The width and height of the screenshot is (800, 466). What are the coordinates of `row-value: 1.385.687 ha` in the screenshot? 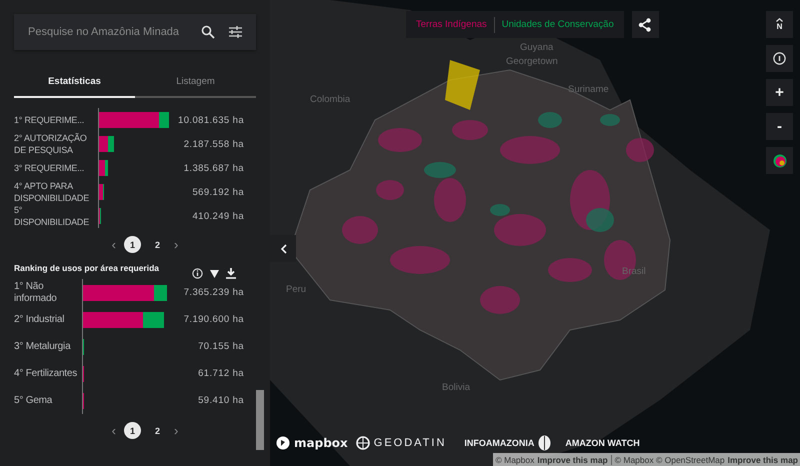 It's located at (213, 168).